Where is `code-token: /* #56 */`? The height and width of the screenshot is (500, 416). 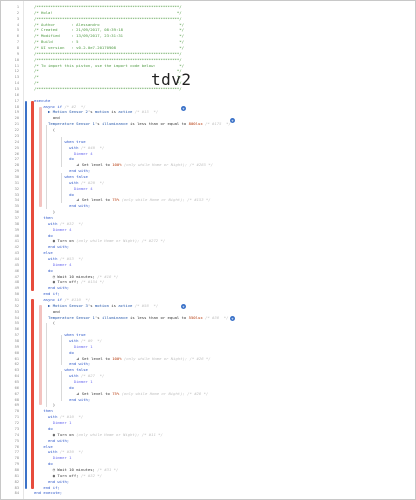
code-token: /* #56 */ is located at coordinates (145, 305).